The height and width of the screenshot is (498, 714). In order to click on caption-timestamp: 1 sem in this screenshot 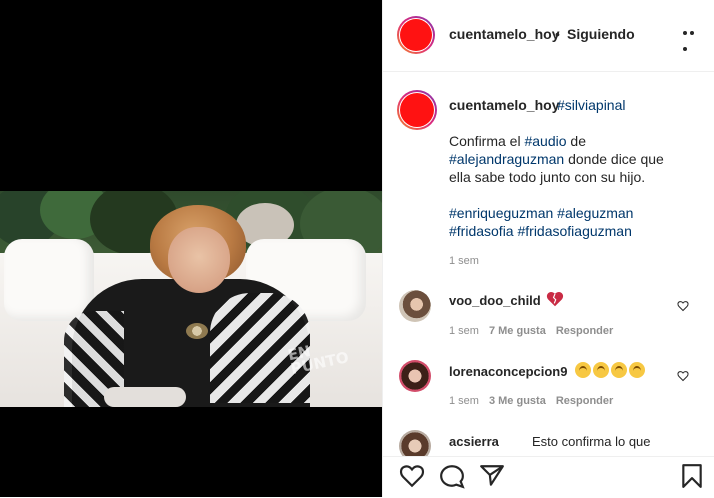, I will do `click(464, 261)`.